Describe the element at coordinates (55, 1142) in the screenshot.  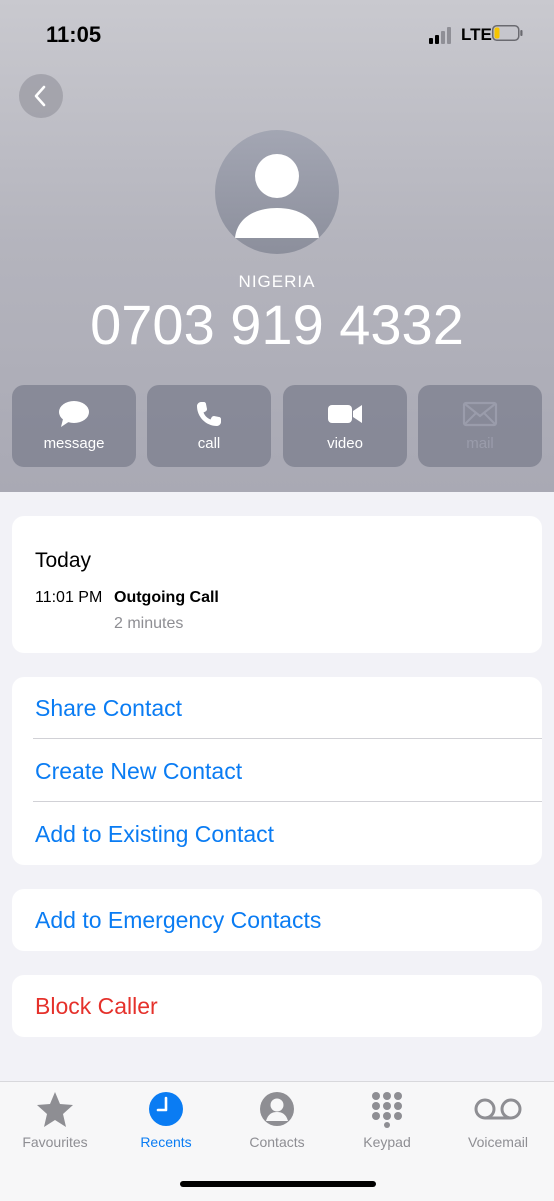
I see `tab-favourites-label: Favourites` at that location.